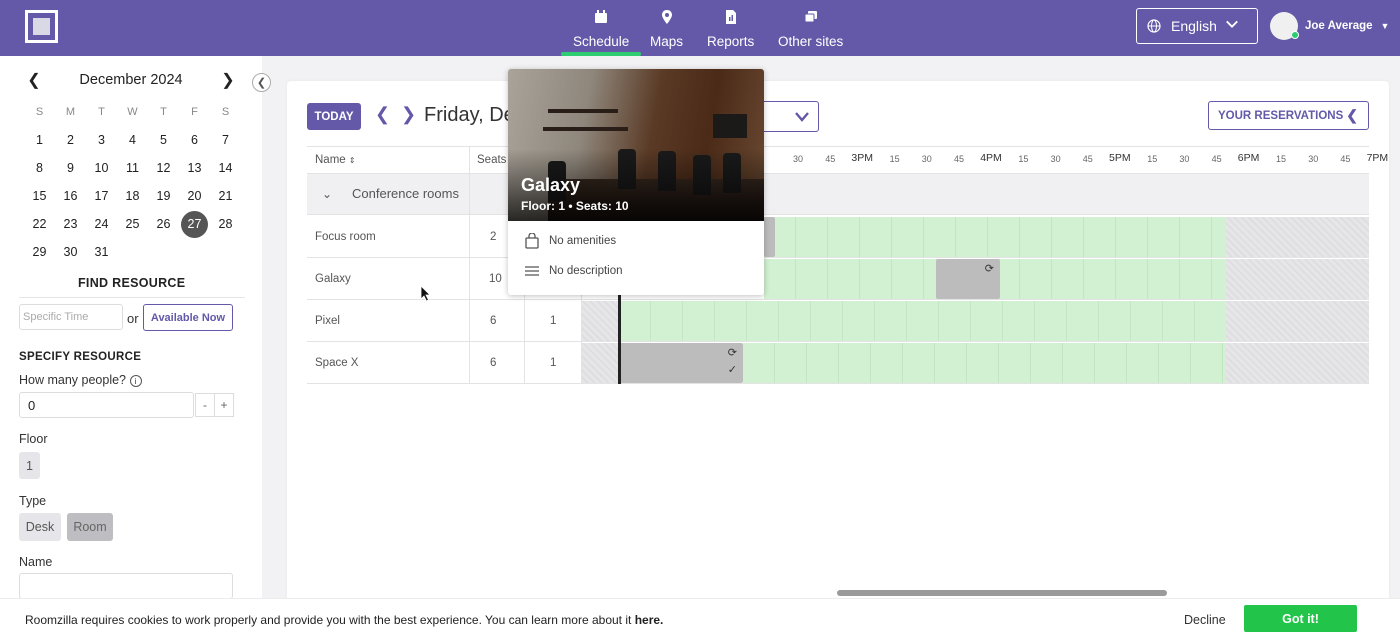  I want to click on user-menu: Joe Average ▼, so click(1329, 26).